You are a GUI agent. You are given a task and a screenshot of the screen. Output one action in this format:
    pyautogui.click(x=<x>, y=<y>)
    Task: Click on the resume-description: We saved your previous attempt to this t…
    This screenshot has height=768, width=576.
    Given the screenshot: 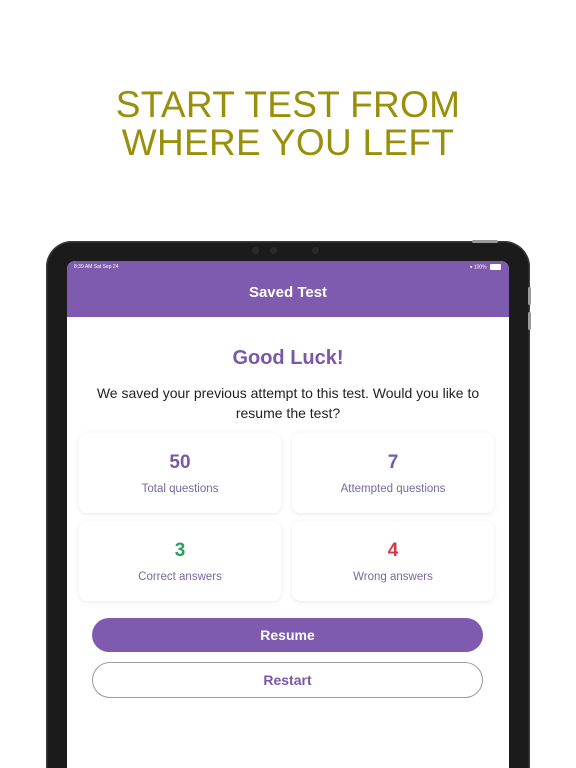 What is the action you would take?
    pyautogui.click(x=288, y=403)
    